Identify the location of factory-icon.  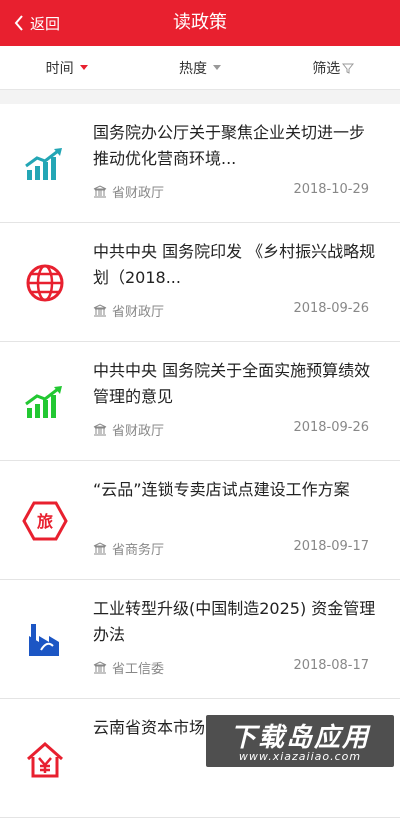
(45, 640).